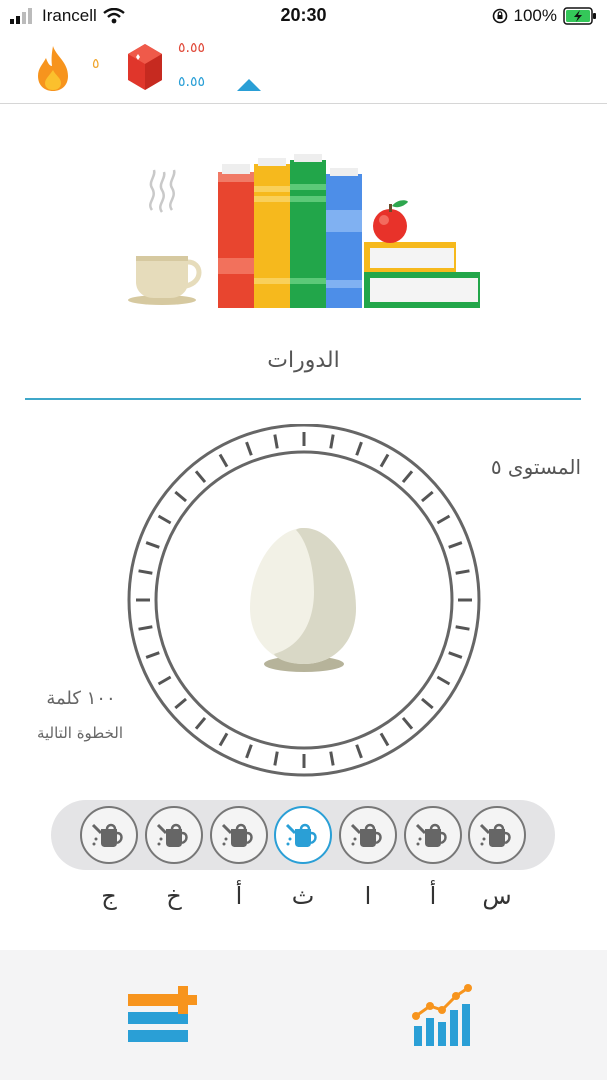 The image size is (607, 1080). Describe the element at coordinates (192, 82) in the screenshot. I see `xp-count: ٥.٥٥` at that location.